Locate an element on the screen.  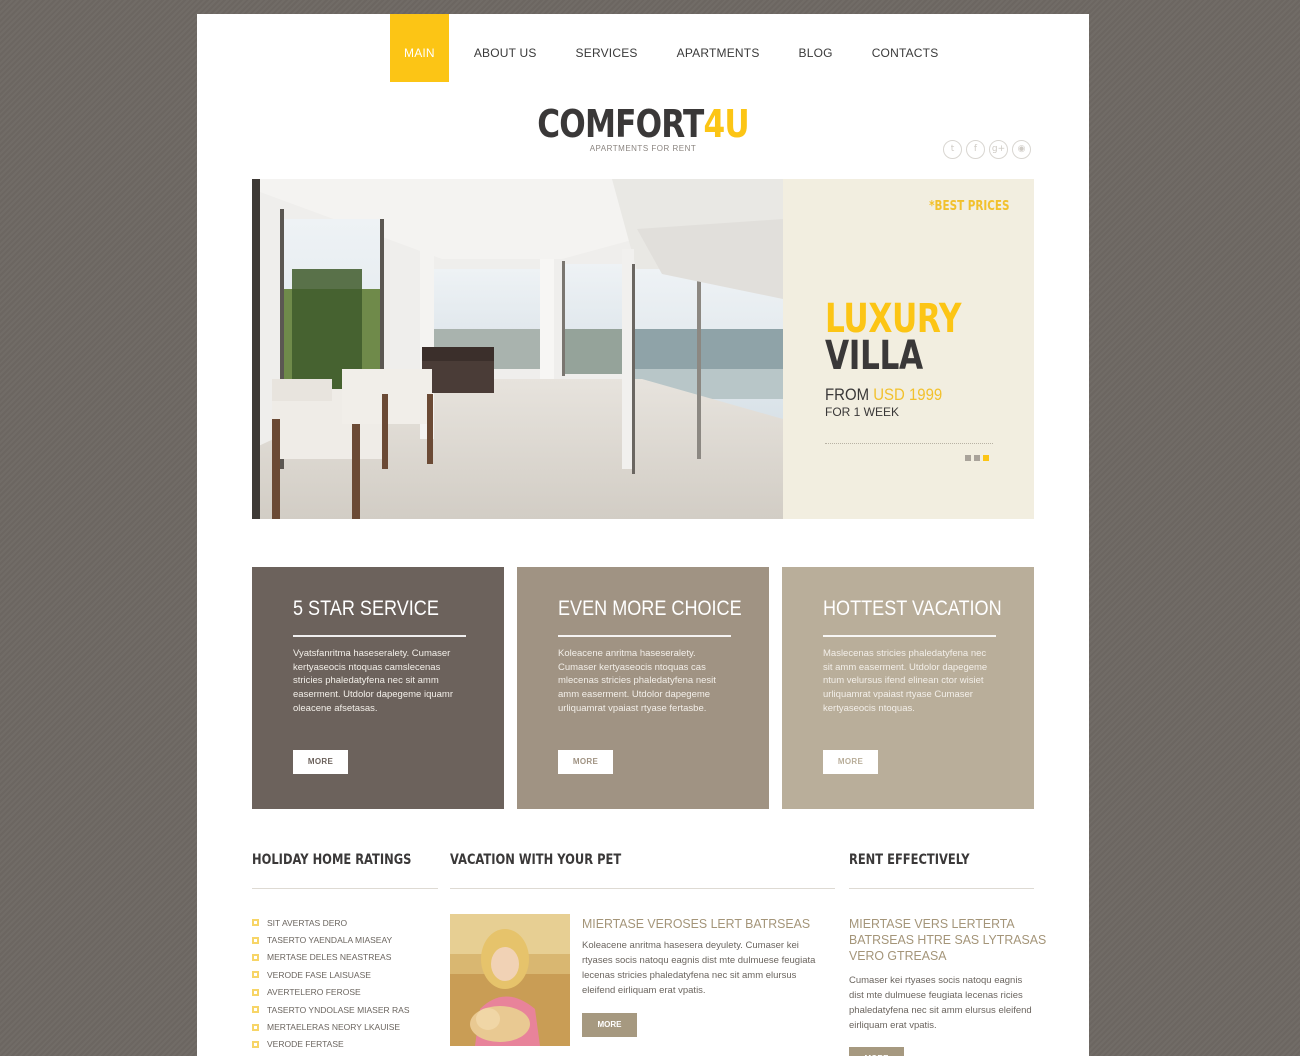
rent-more-button: MORE is located at coordinates (876, 1051).